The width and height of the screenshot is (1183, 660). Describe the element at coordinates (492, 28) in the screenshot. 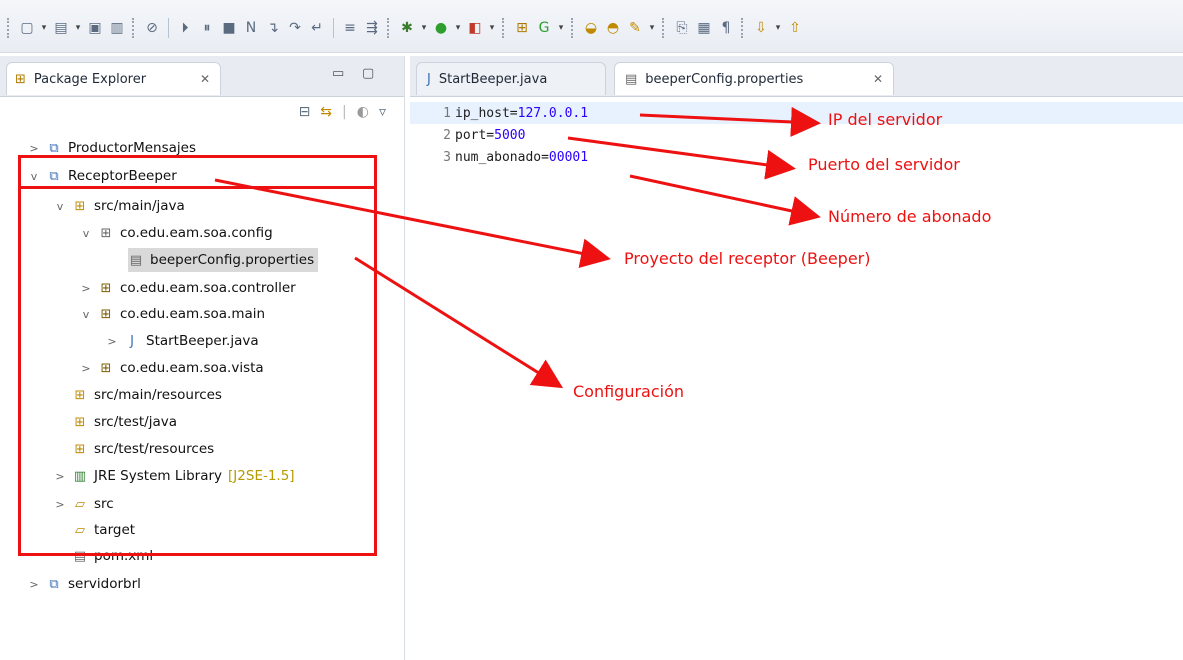

I see `external-tools-dropdown: ▾` at that location.